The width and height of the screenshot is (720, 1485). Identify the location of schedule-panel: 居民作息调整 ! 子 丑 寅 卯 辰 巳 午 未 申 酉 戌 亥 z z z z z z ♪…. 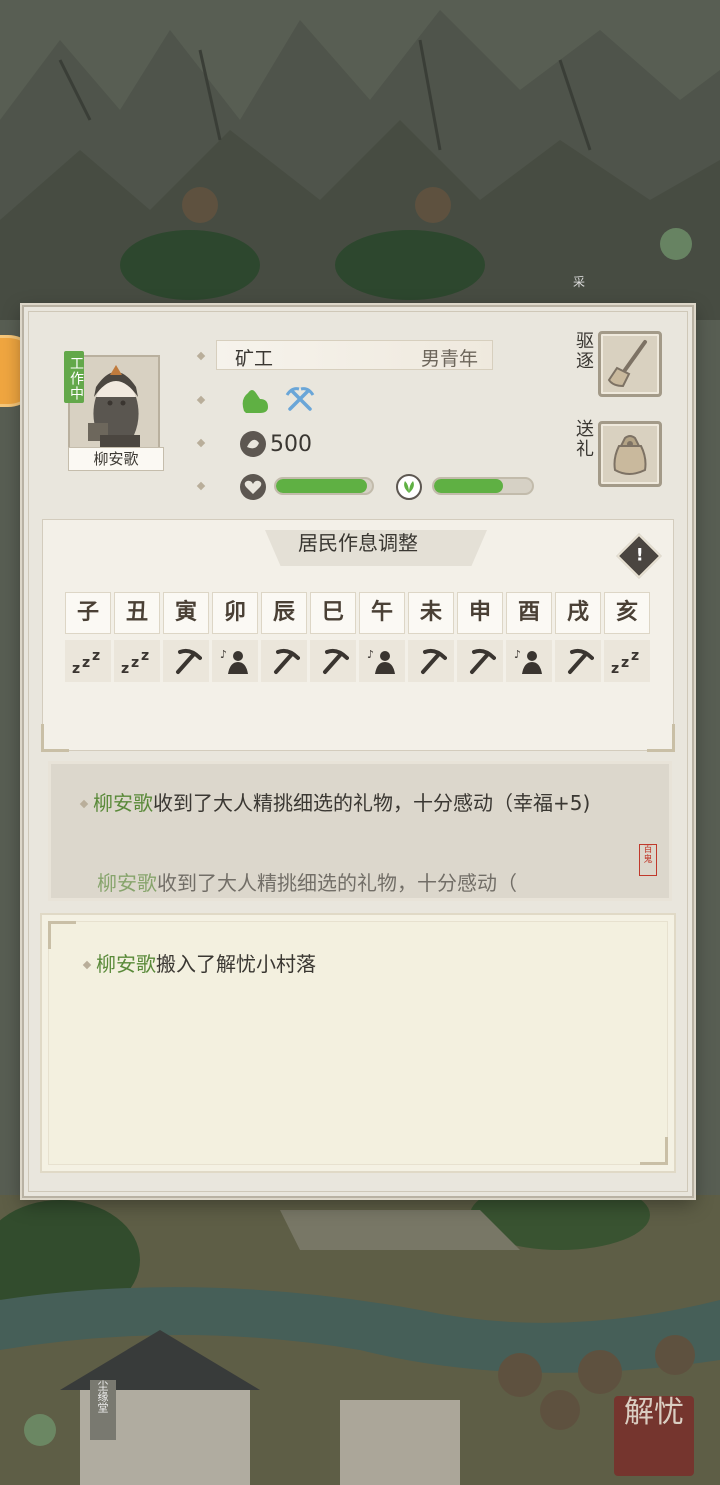
(358, 635).